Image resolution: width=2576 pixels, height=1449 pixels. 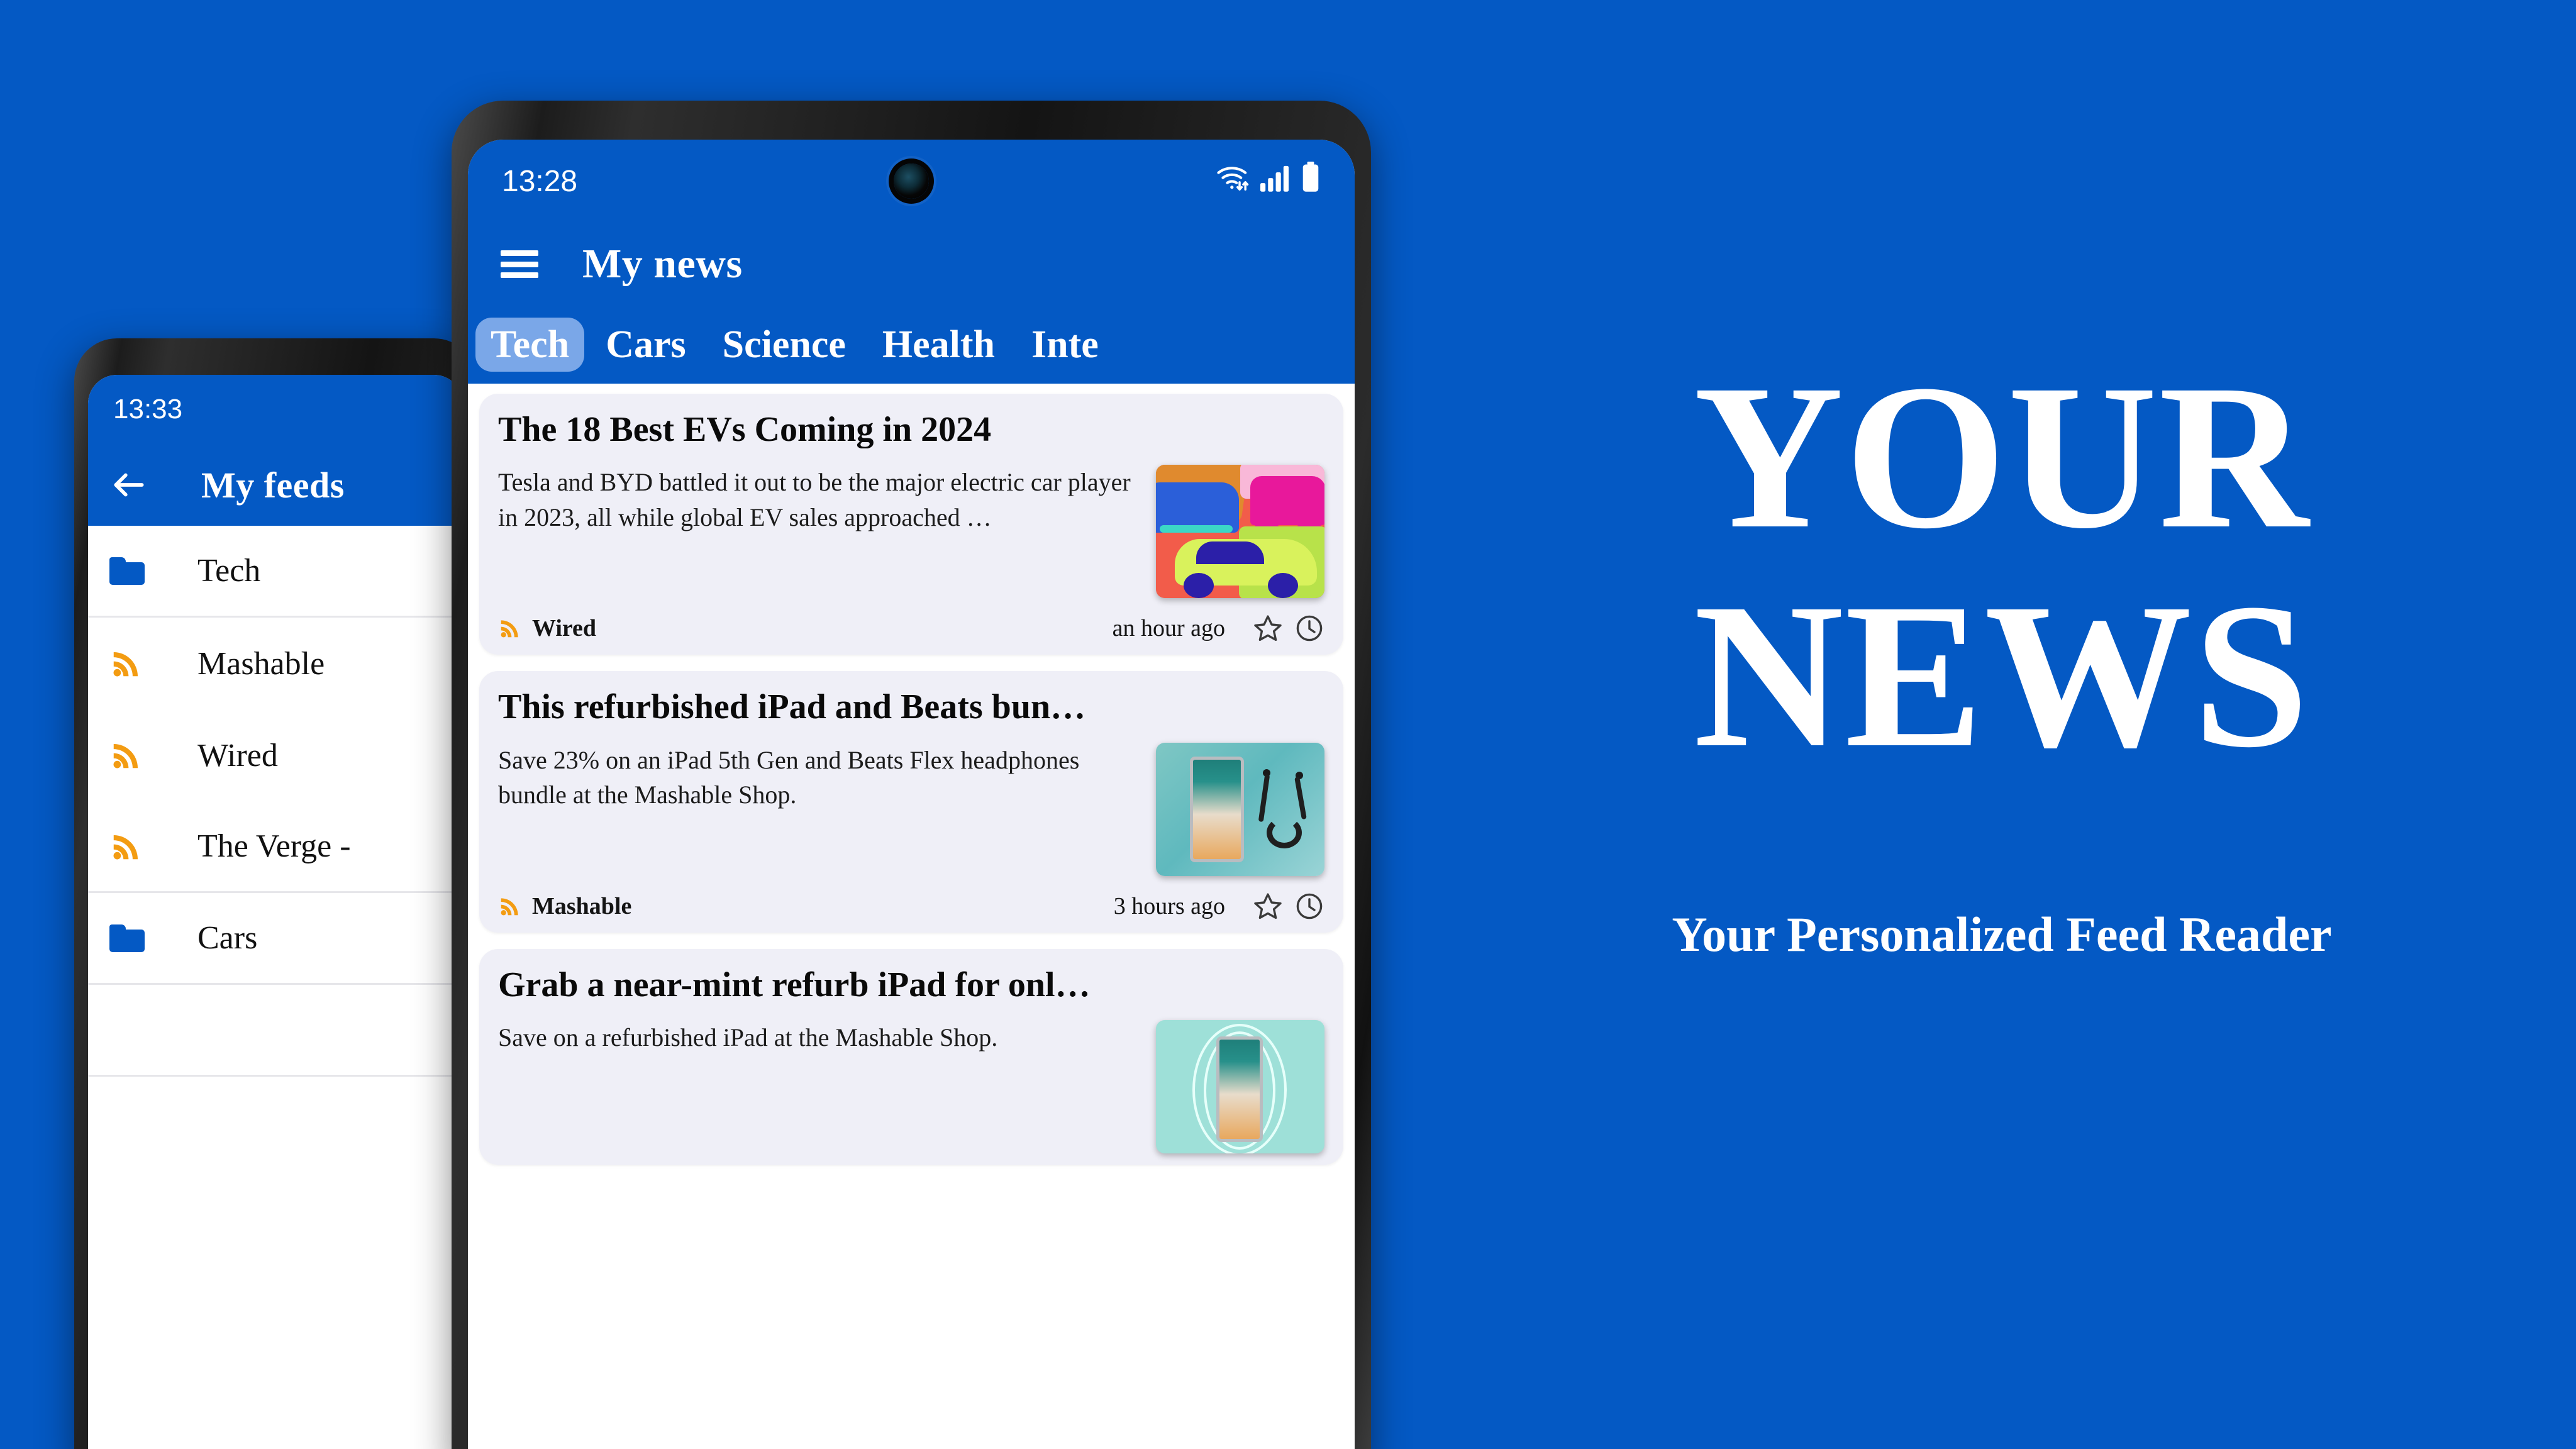 I want to click on feed-row-the-verge: The Verge -, so click(x=275, y=847).